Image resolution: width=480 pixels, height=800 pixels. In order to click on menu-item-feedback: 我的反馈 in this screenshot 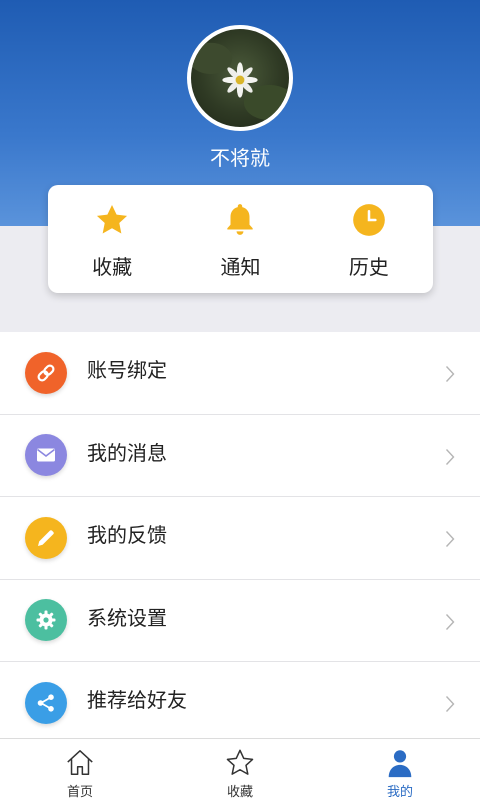, I will do `click(240, 538)`.